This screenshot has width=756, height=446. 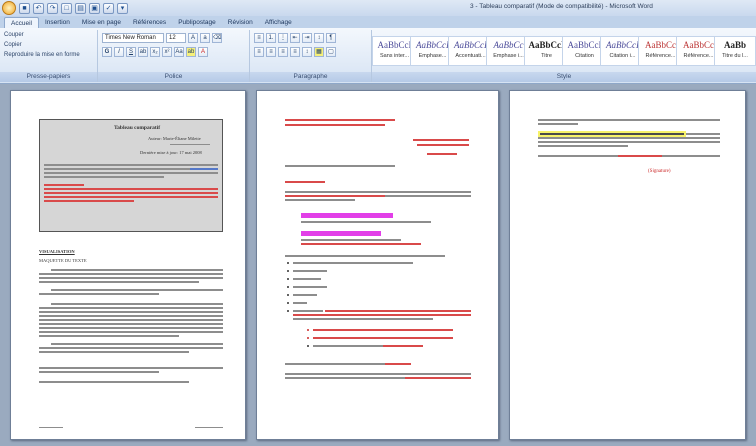 What do you see at coordinates (191, 52) in the screenshot?
I see `highlight-color-icon: ab` at bounding box center [191, 52].